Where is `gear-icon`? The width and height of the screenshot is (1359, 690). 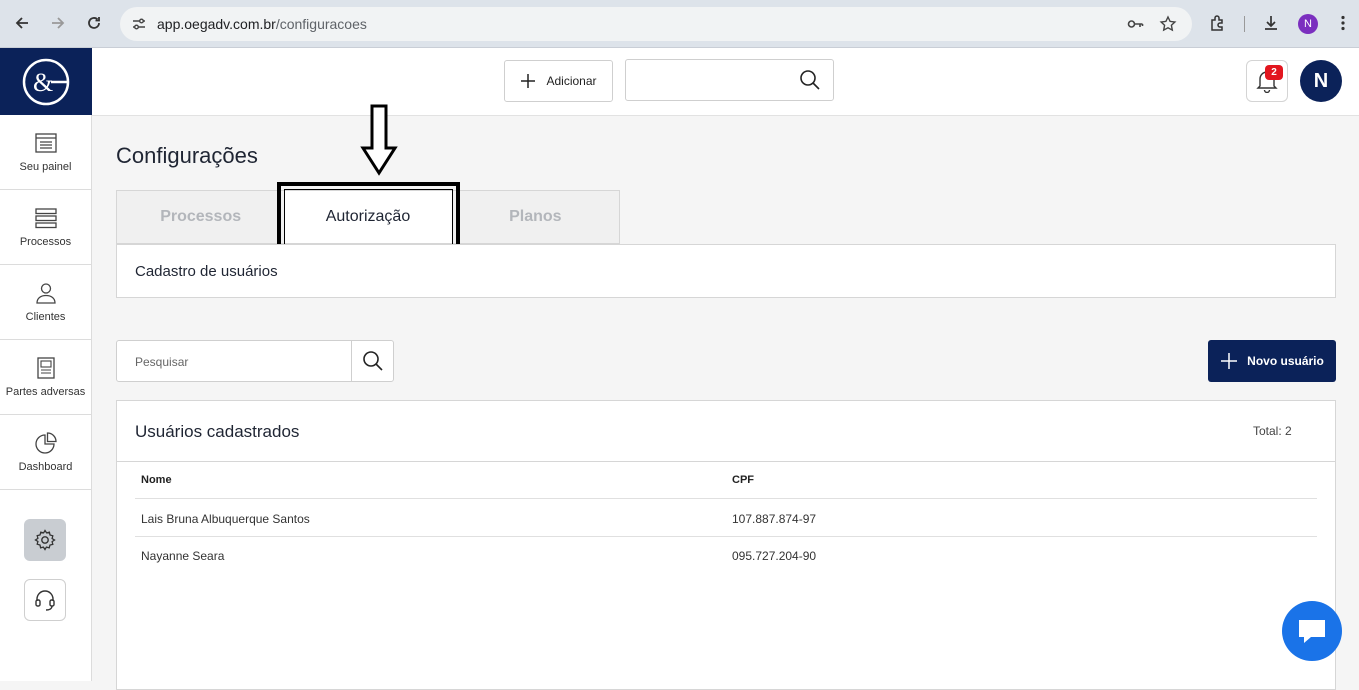 gear-icon is located at coordinates (45, 540).